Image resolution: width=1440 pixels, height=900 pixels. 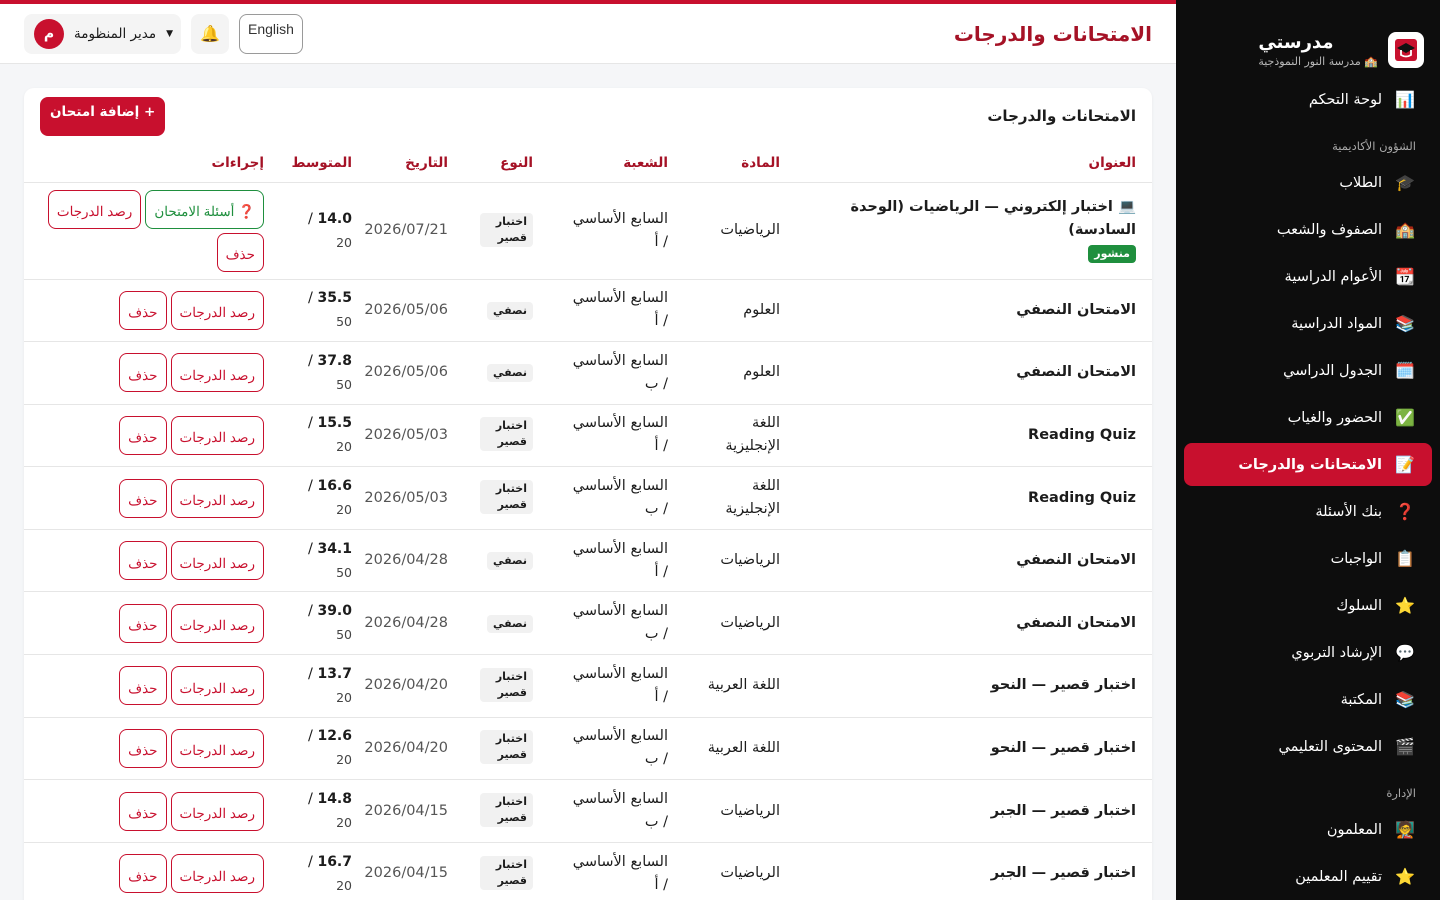 I want to click on card-title: الامتحانات والدرجات, so click(x=1061, y=116).